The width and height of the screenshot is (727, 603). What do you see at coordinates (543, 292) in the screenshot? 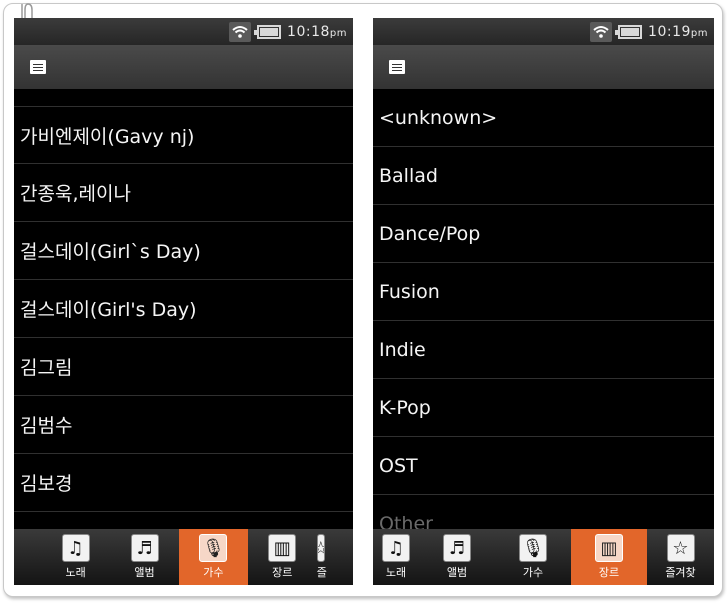
I see `list-item: Fusion` at bounding box center [543, 292].